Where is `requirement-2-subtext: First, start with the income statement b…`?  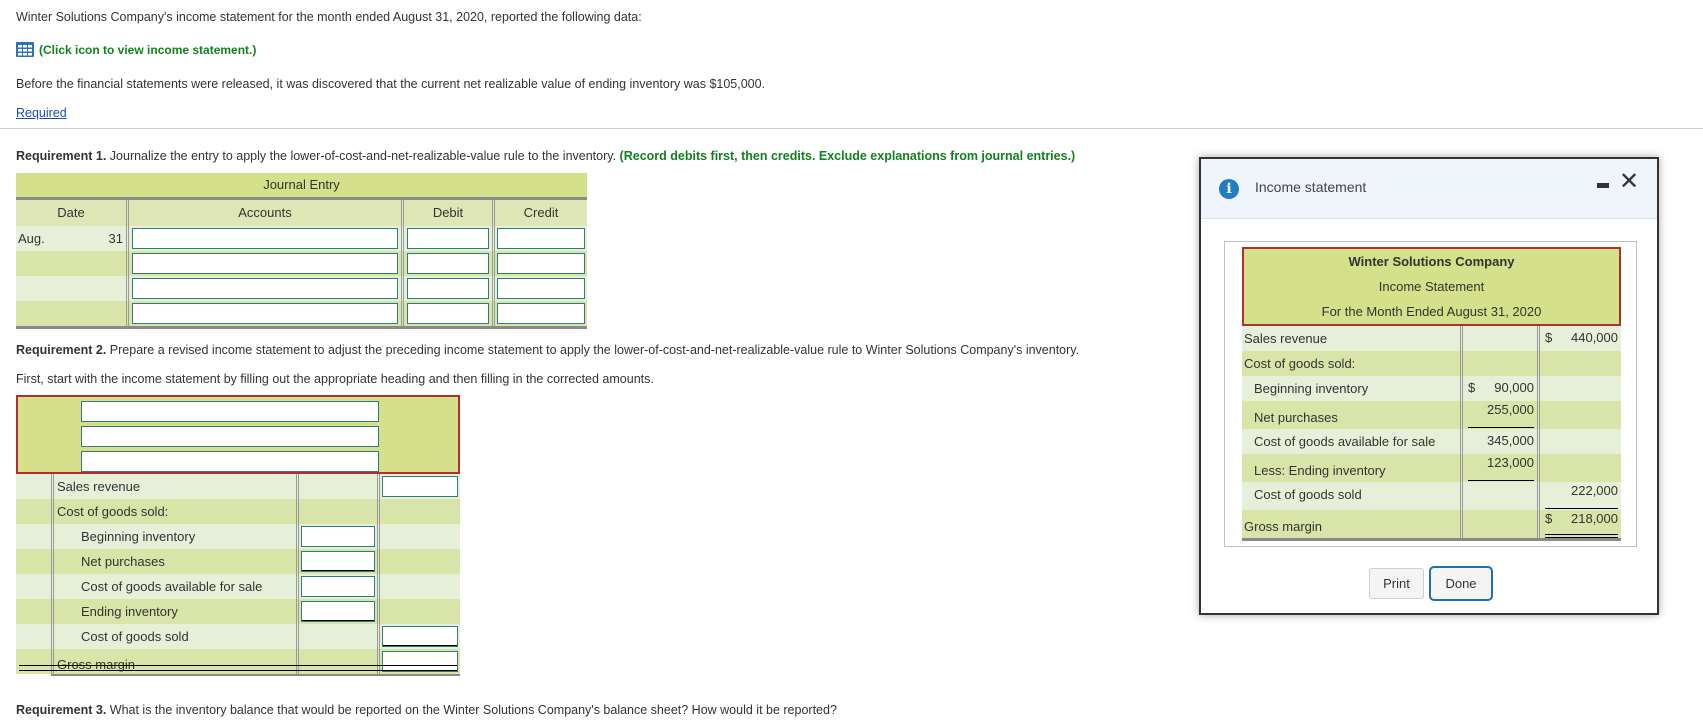 requirement-2-subtext: First, start with the income statement b… is located at coordinates (335, 379).